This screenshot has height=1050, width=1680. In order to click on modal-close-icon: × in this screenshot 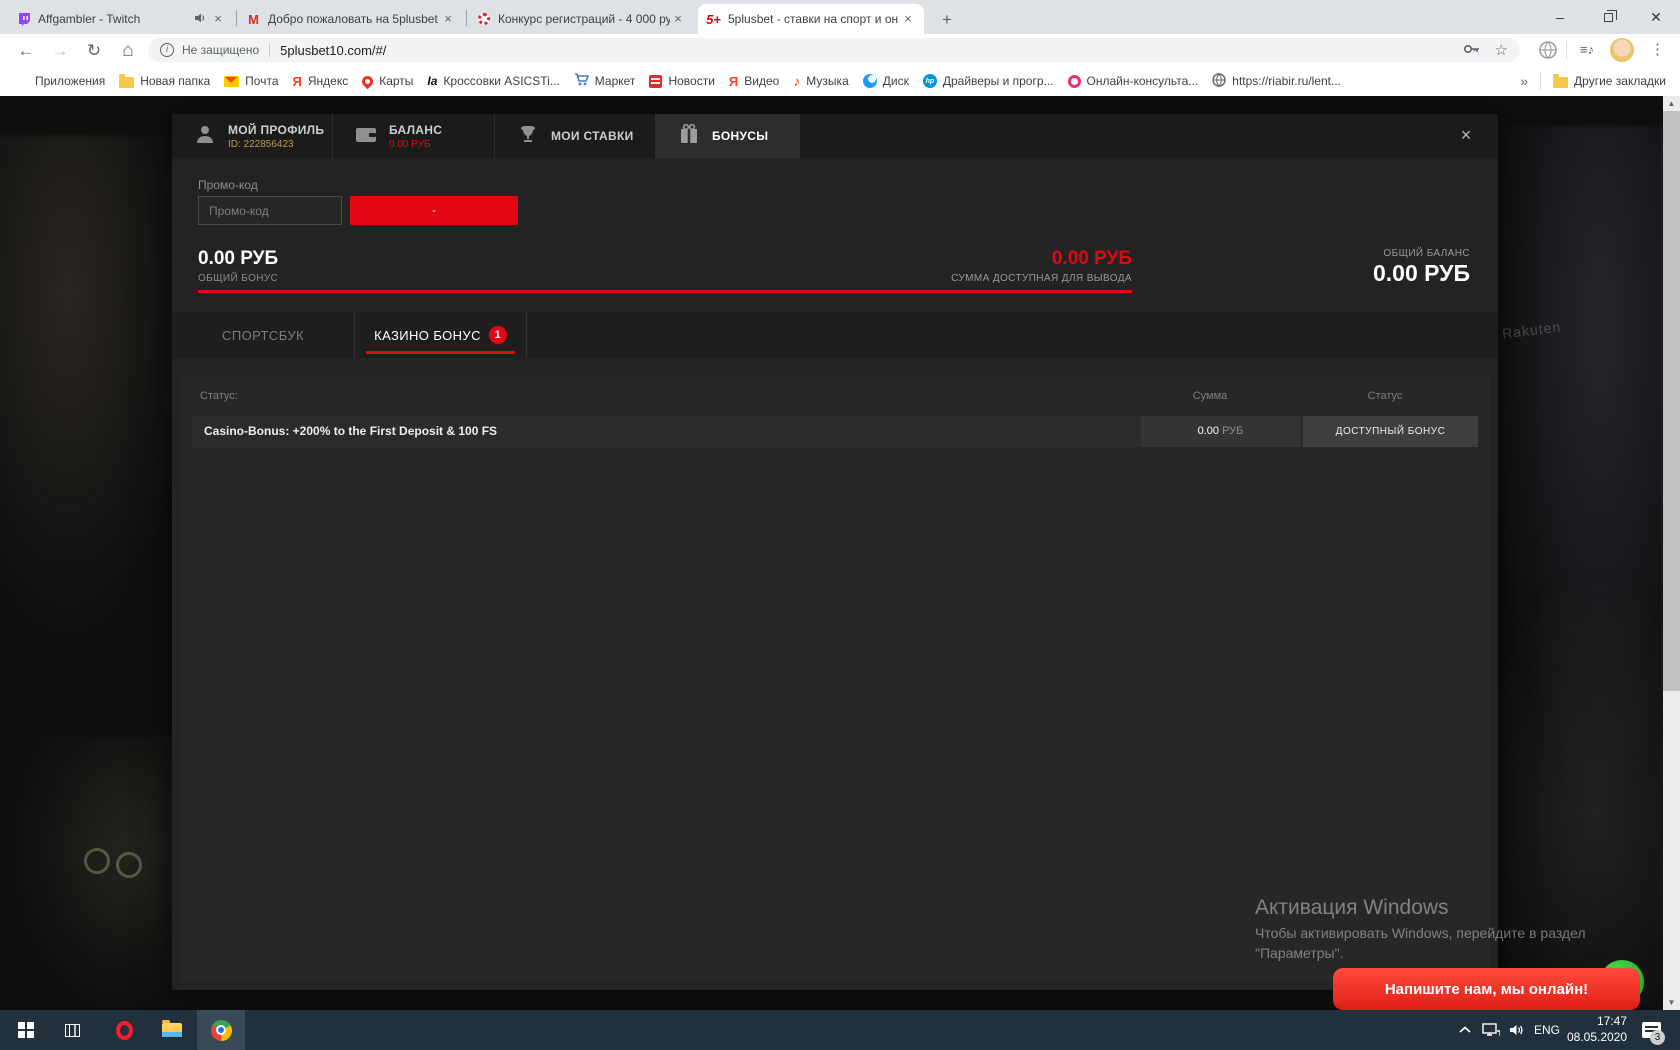, I will do `click(1466, 135)`.